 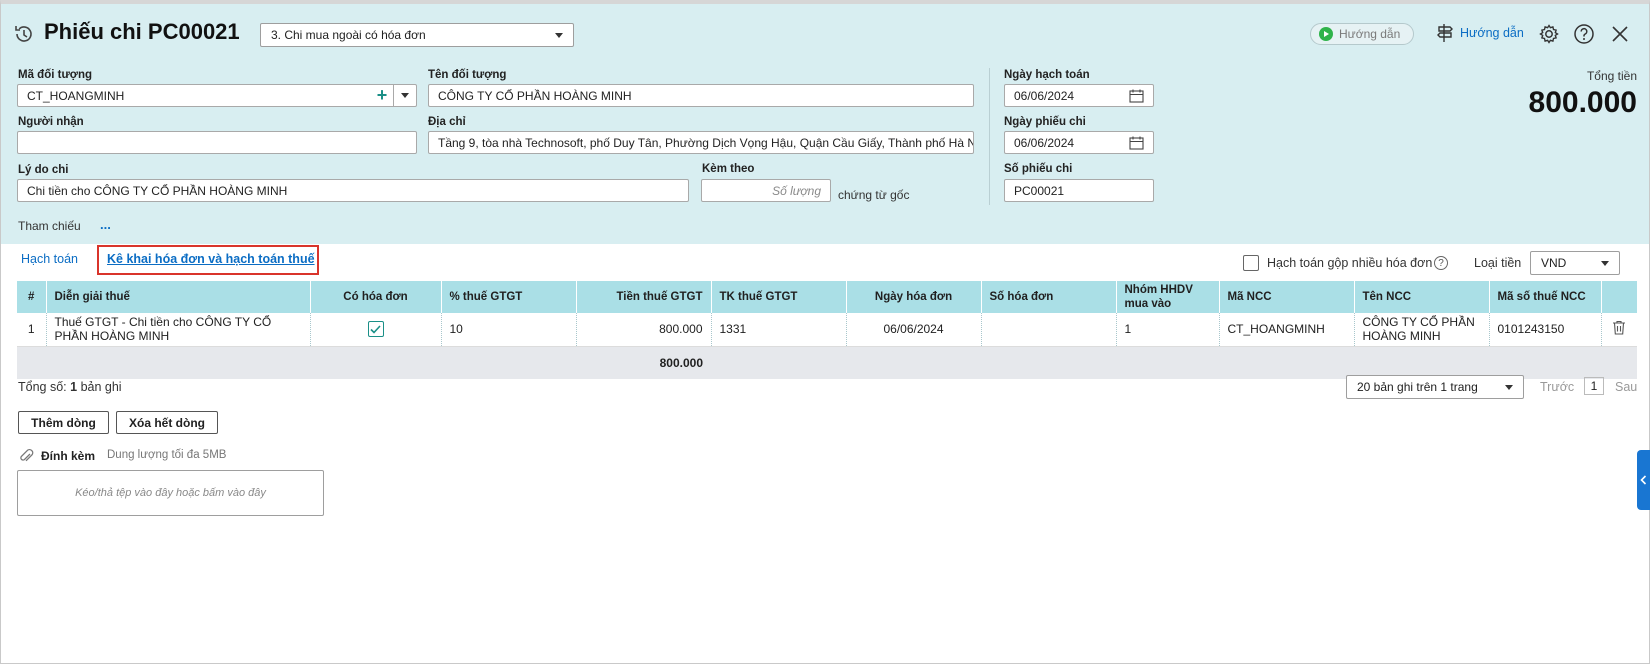 What do you see at coordinates (217, 142) in the screenshot?
I see `nguoi-nhan-input` at bounding box center [217, 142].